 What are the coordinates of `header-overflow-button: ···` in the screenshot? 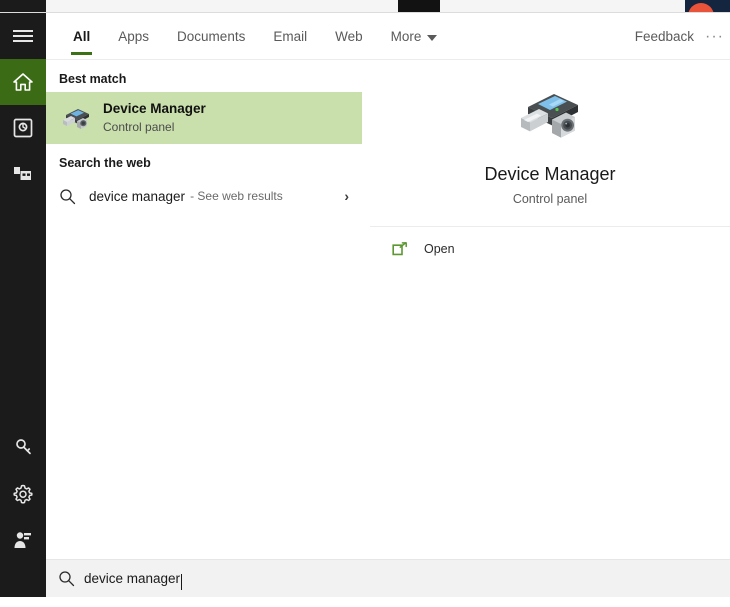 It's located at (714, 36).